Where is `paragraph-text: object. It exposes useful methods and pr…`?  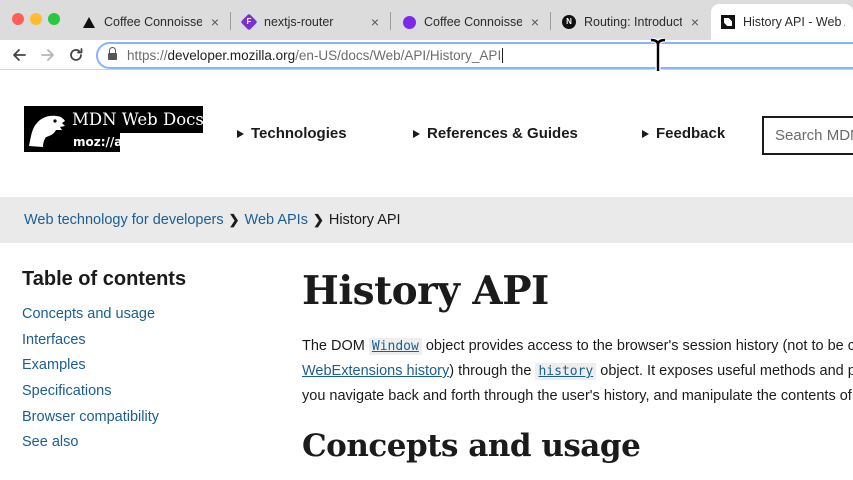 paragraph-text: object. It exposes useful methods and pr… is located at coordinates (726, 371).